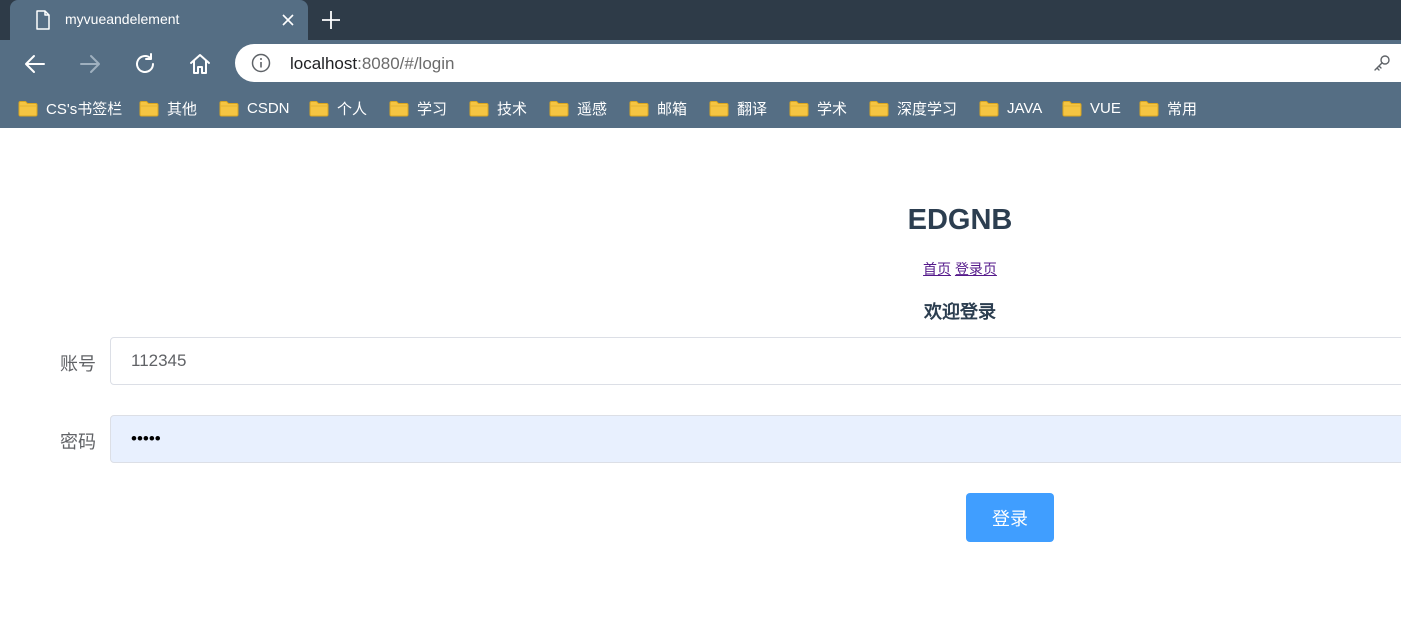  I want to click on key-icon, so click(1382, 63).